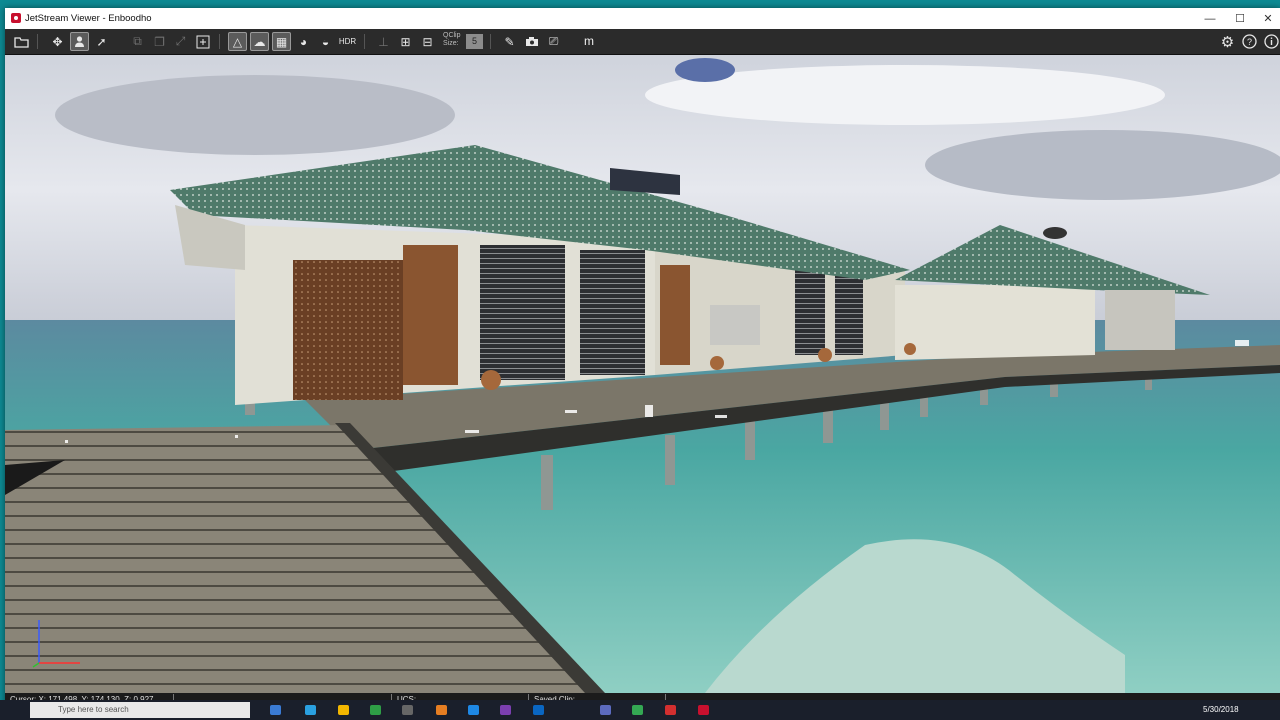 The height and width of the screenshot is (720, 1280). What do you see at coordinates (159, 41) in the screenshot?
I see `layers-icon: ❐` at bounding box center [159, 41].